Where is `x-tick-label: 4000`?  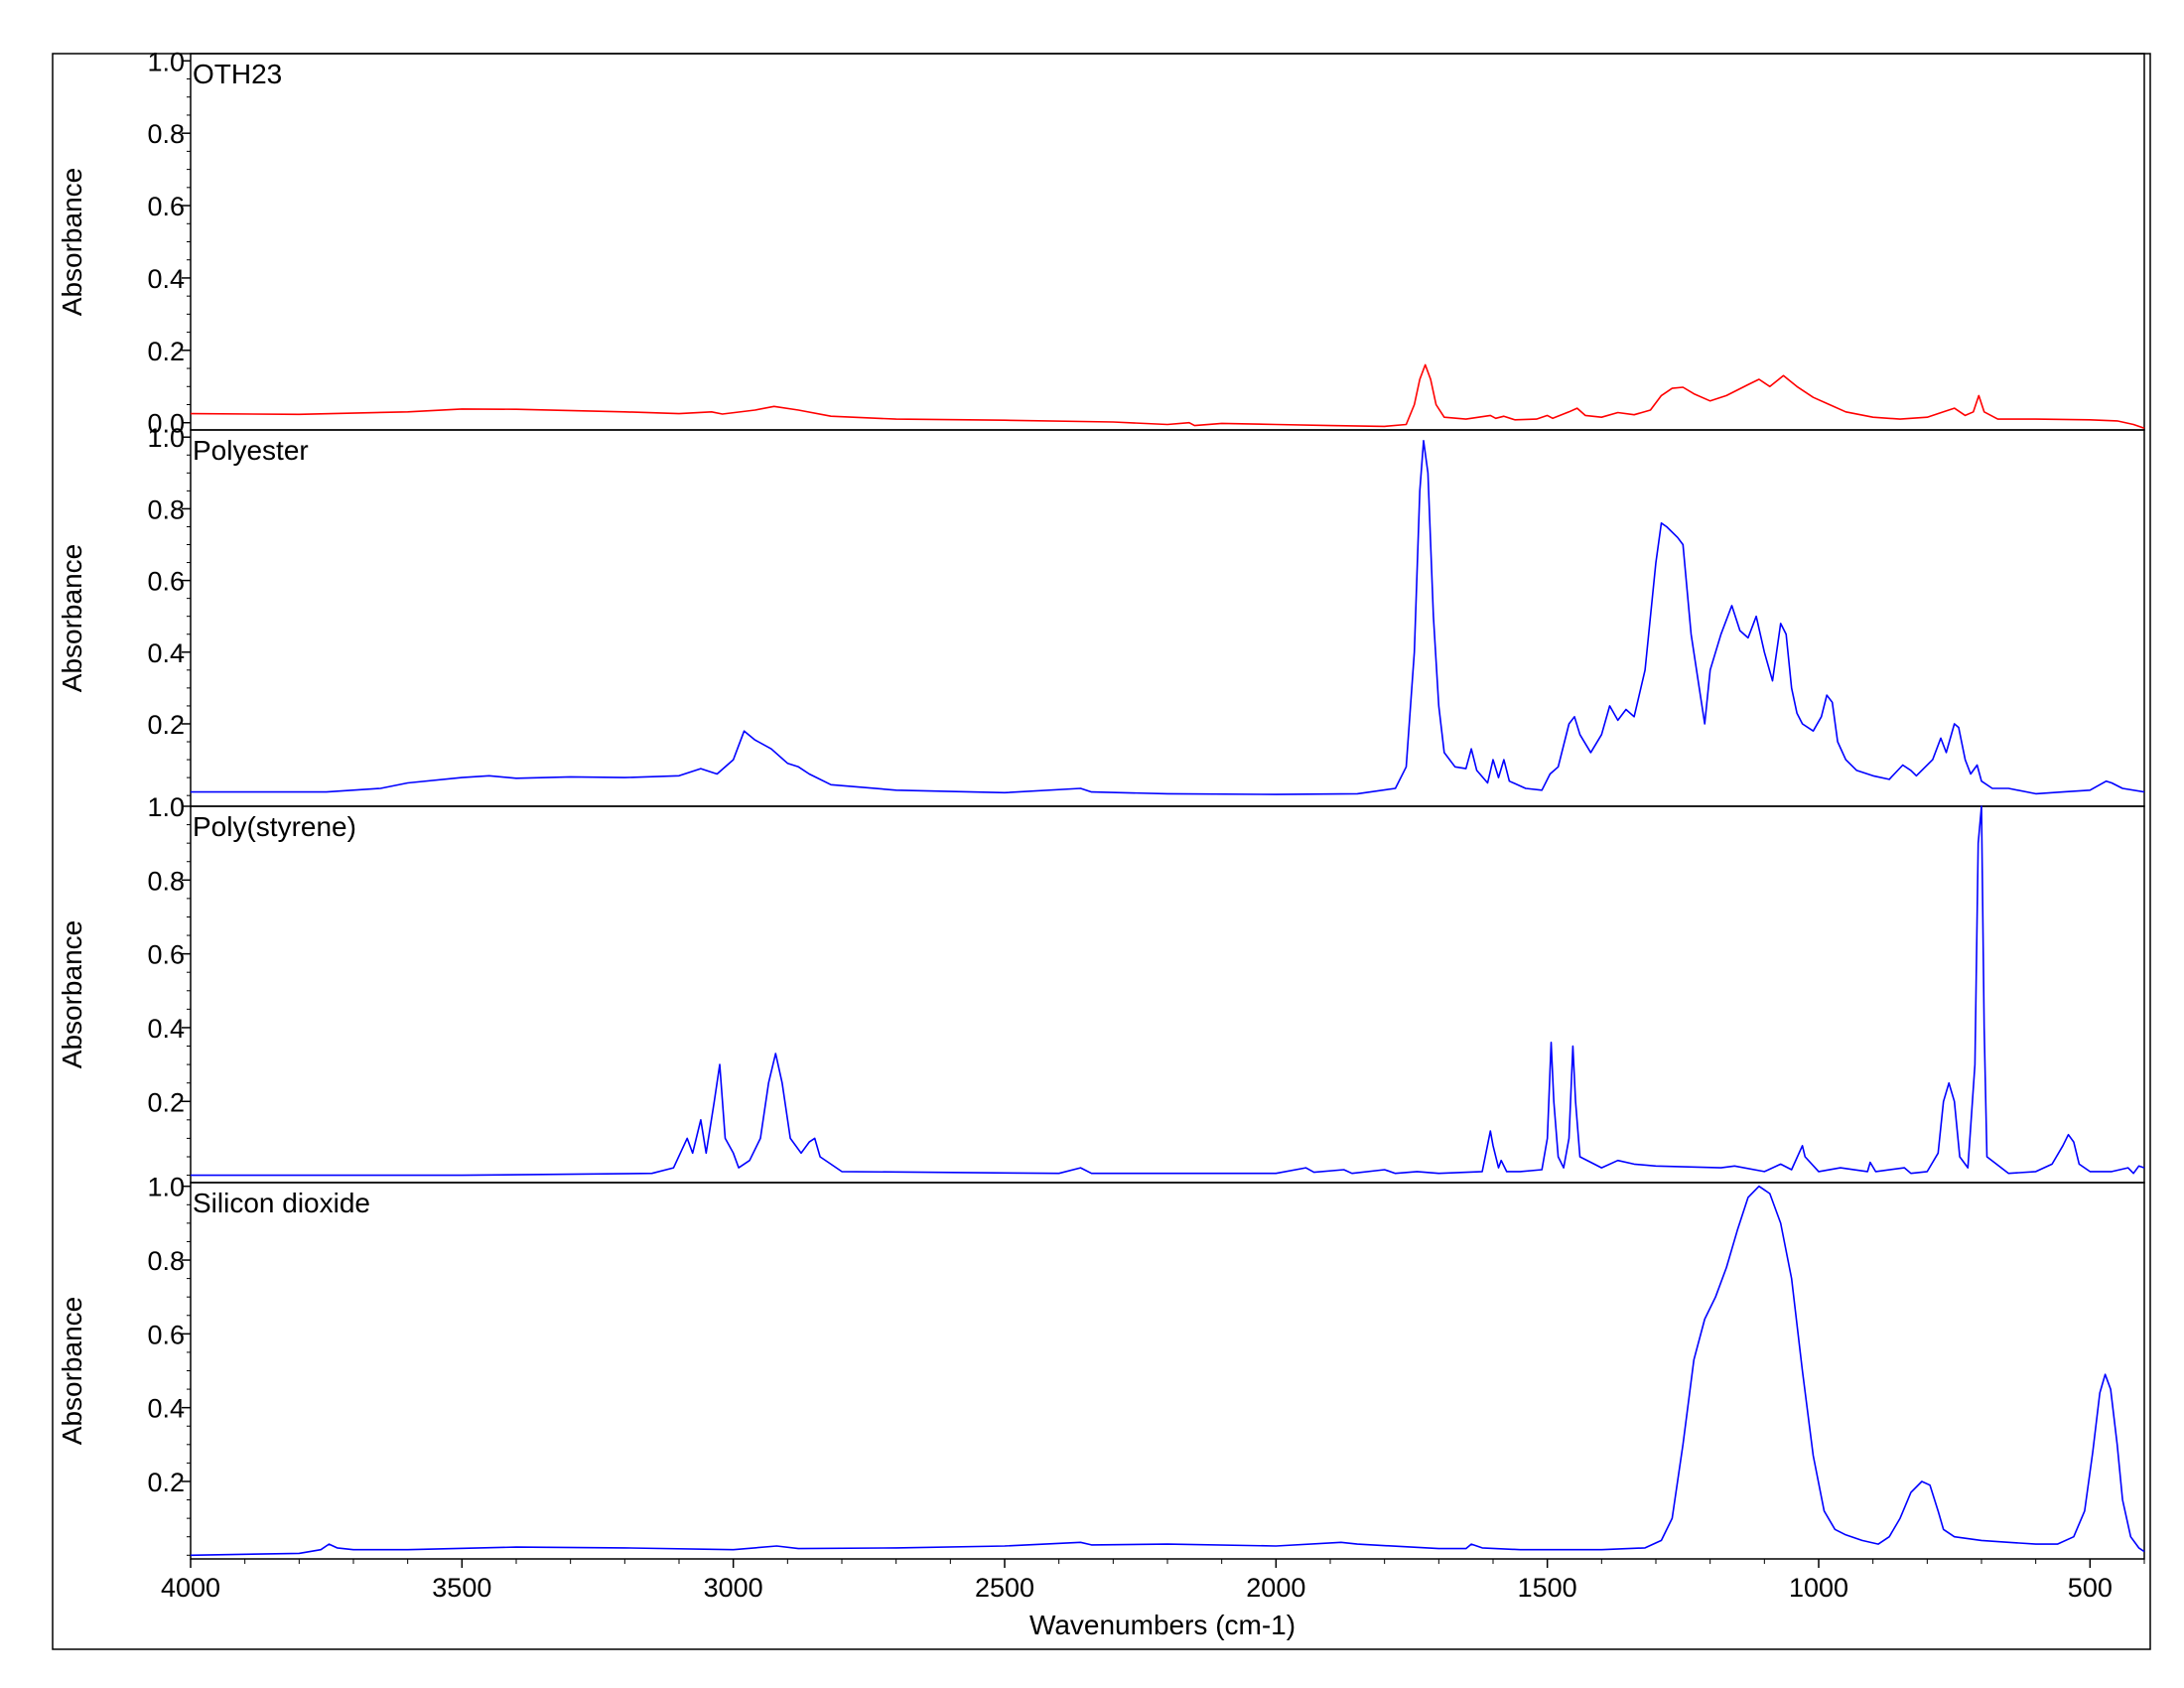
x-tick-label: 4000 is located at coordinates (190, 1588).